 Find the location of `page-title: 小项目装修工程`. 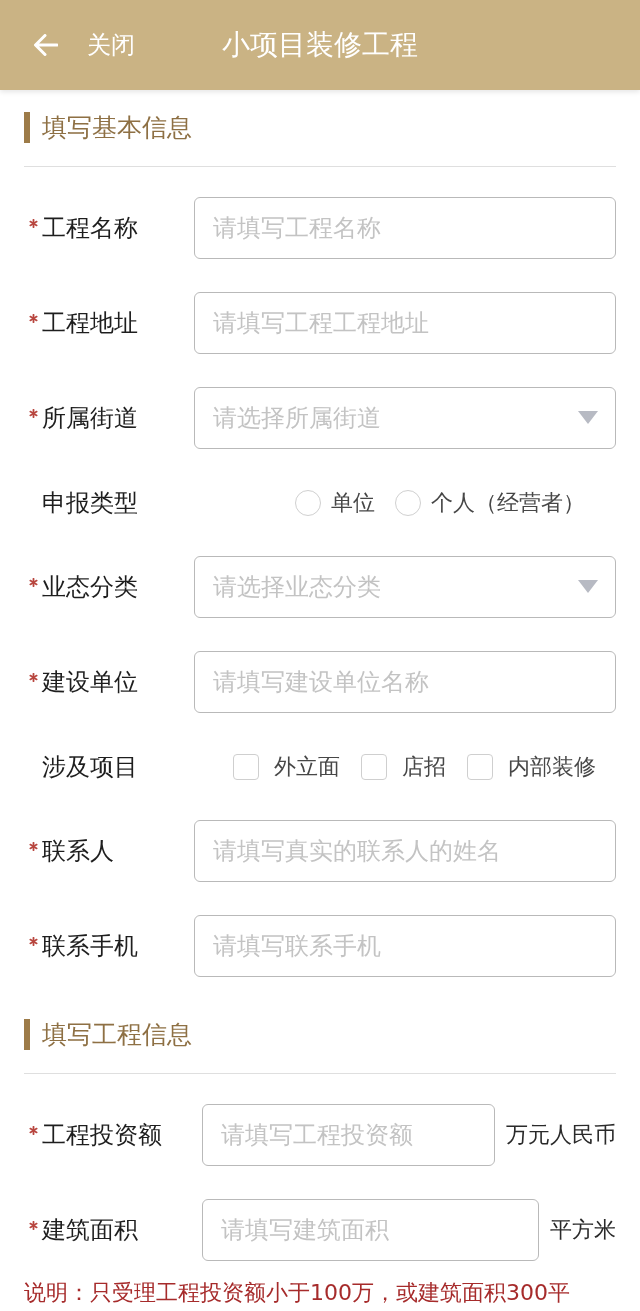

page-title: 小项目装修工程 is located at coordinates (320, 45).